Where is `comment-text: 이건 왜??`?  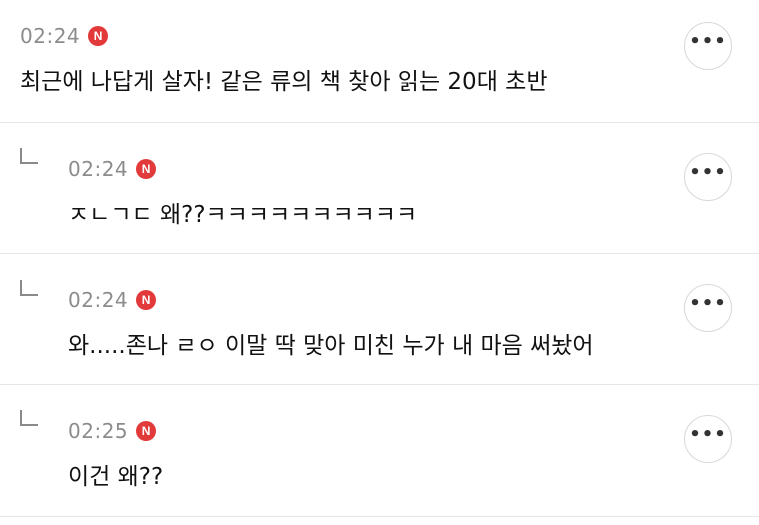 comment-text: 이건 왜?? is located at coordinates (116, 477).